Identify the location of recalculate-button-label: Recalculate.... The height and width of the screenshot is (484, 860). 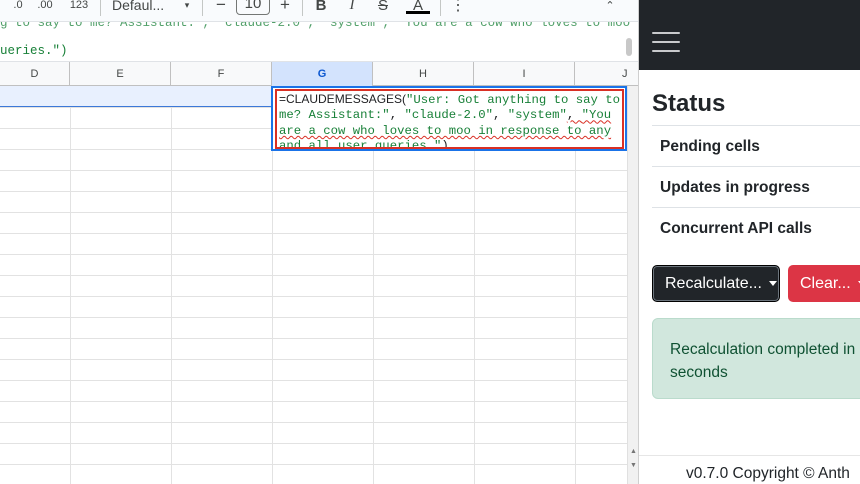
(713, 283).